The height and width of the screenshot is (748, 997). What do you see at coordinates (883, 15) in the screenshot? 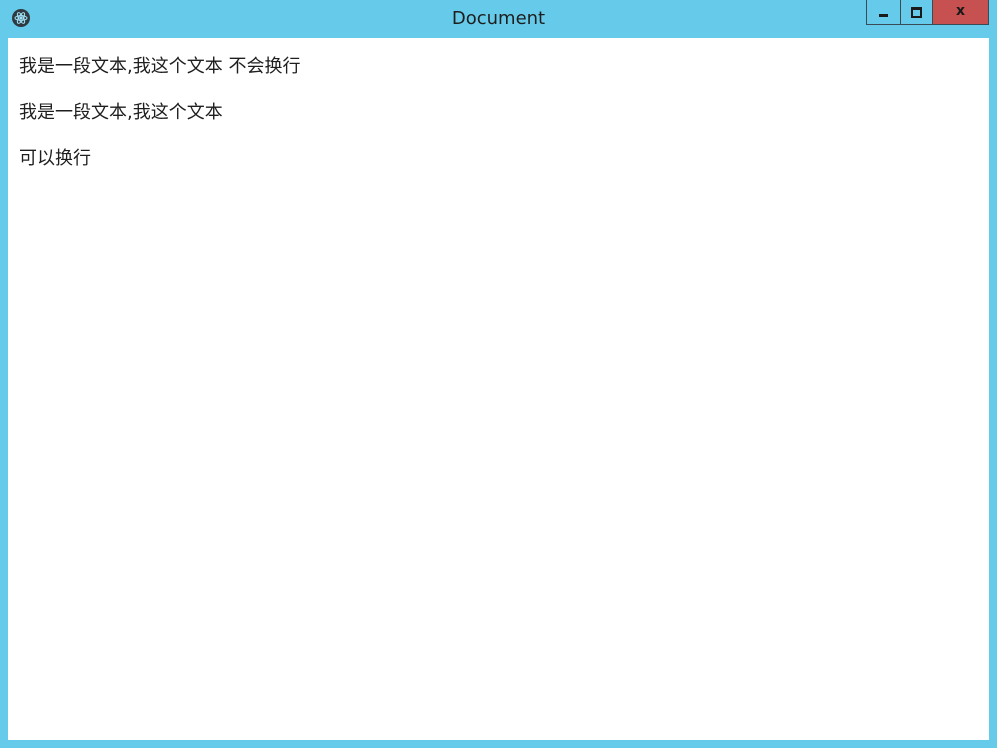
I see `minimize-icon` at bounding box center [883, 15].